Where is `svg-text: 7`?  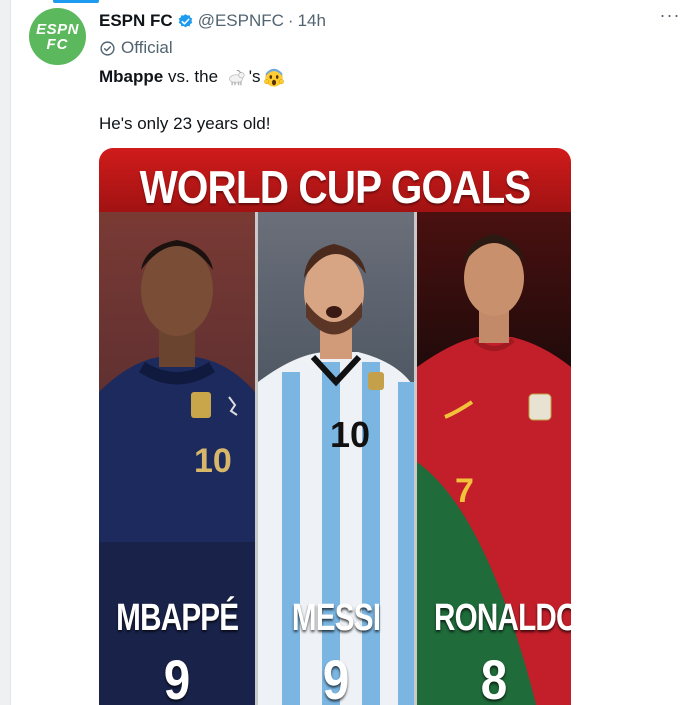 svg-text: 7 is located at coordinates (464, 491).